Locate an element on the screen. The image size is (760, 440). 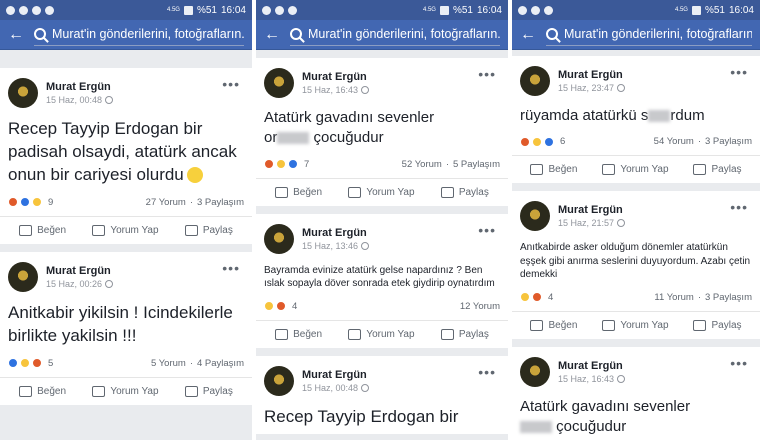
share-count: 5 Paylaşım is located at coordinates (476, 164).